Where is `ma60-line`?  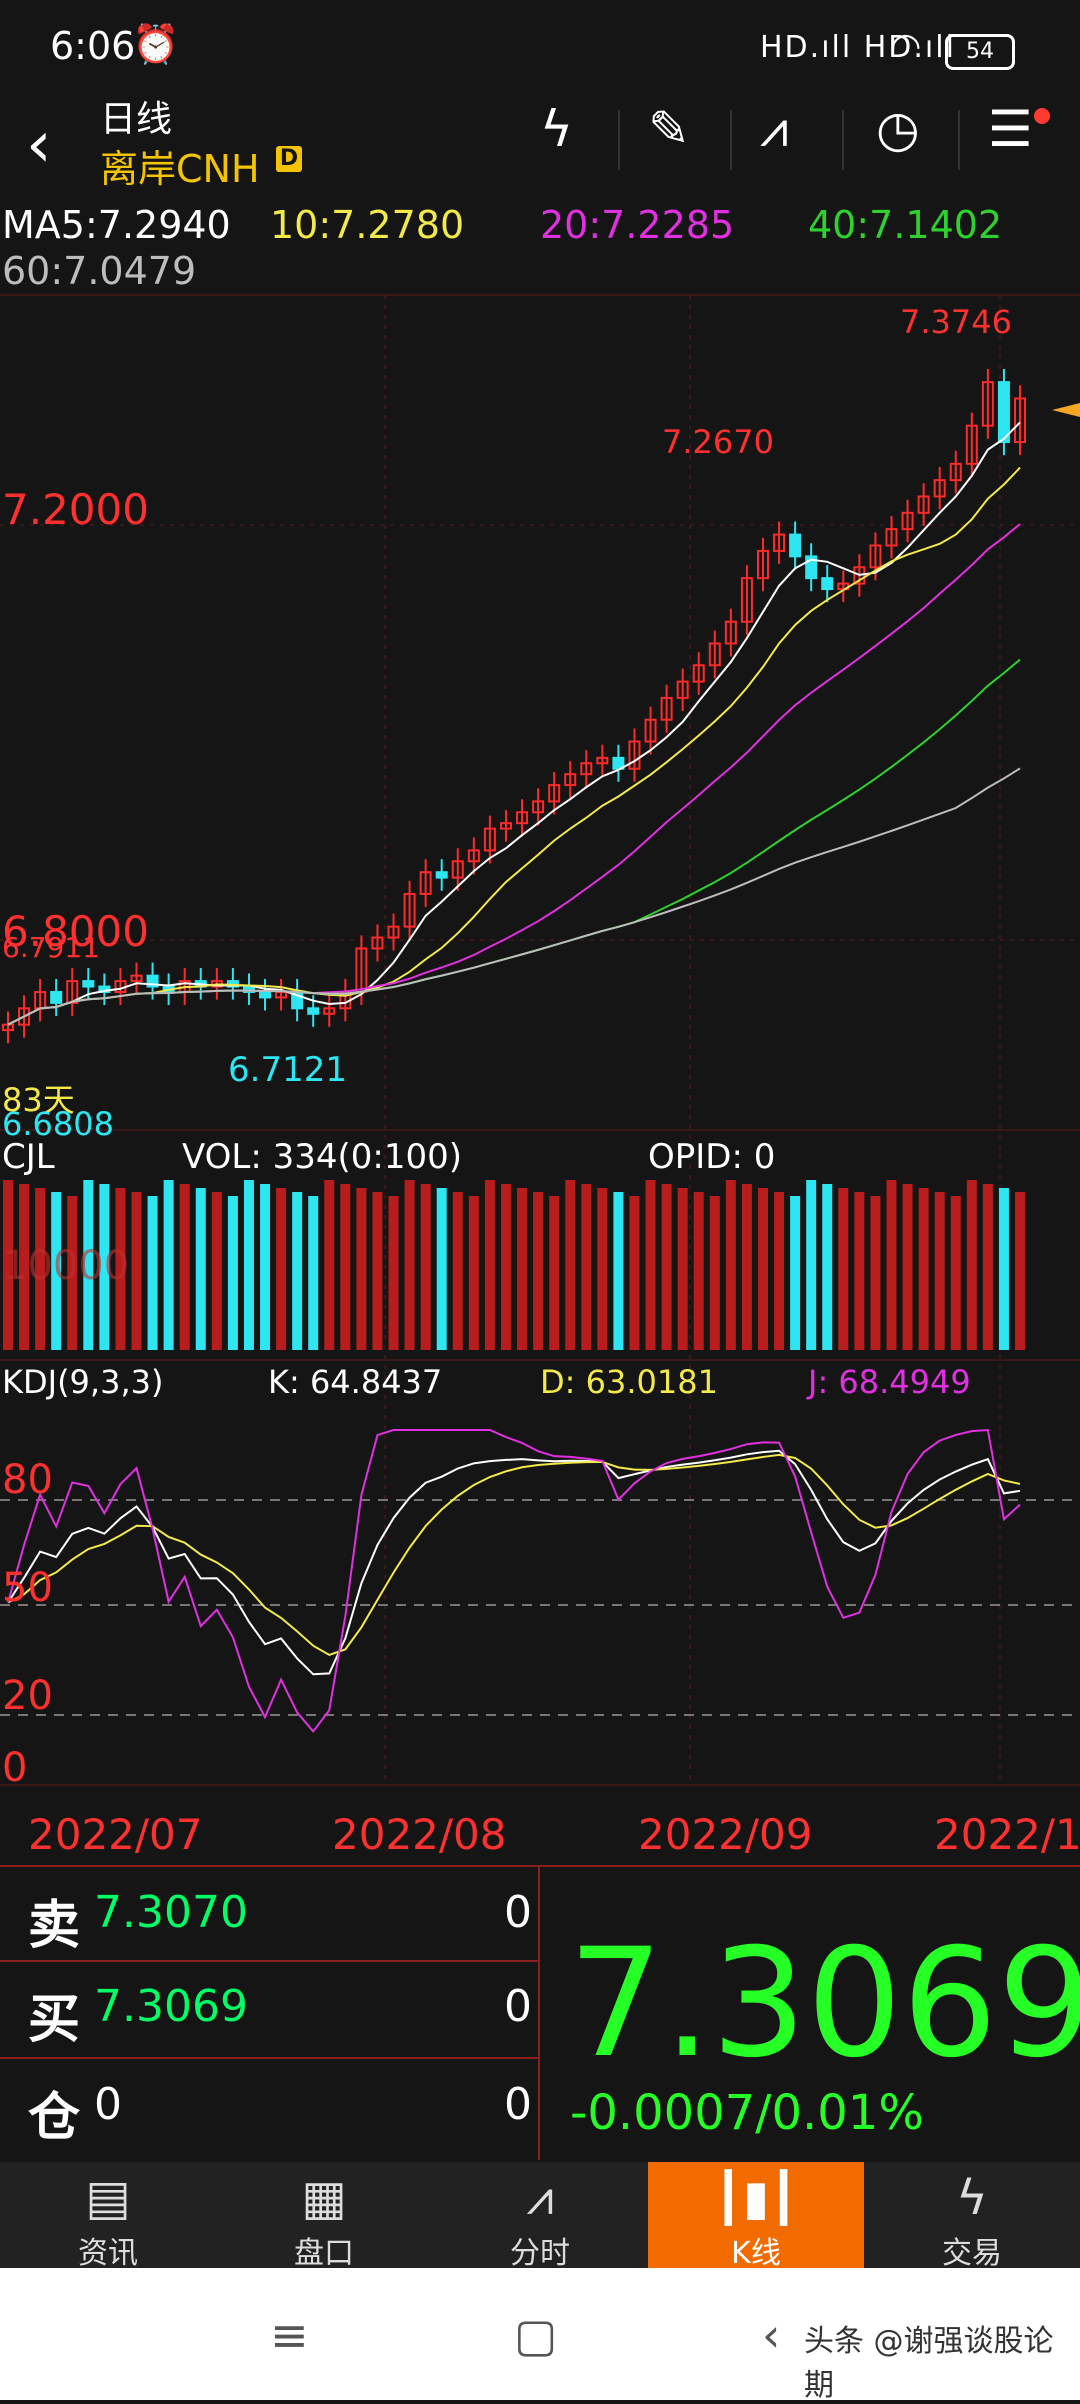 ma60-line is located at coordinates (514, 896).